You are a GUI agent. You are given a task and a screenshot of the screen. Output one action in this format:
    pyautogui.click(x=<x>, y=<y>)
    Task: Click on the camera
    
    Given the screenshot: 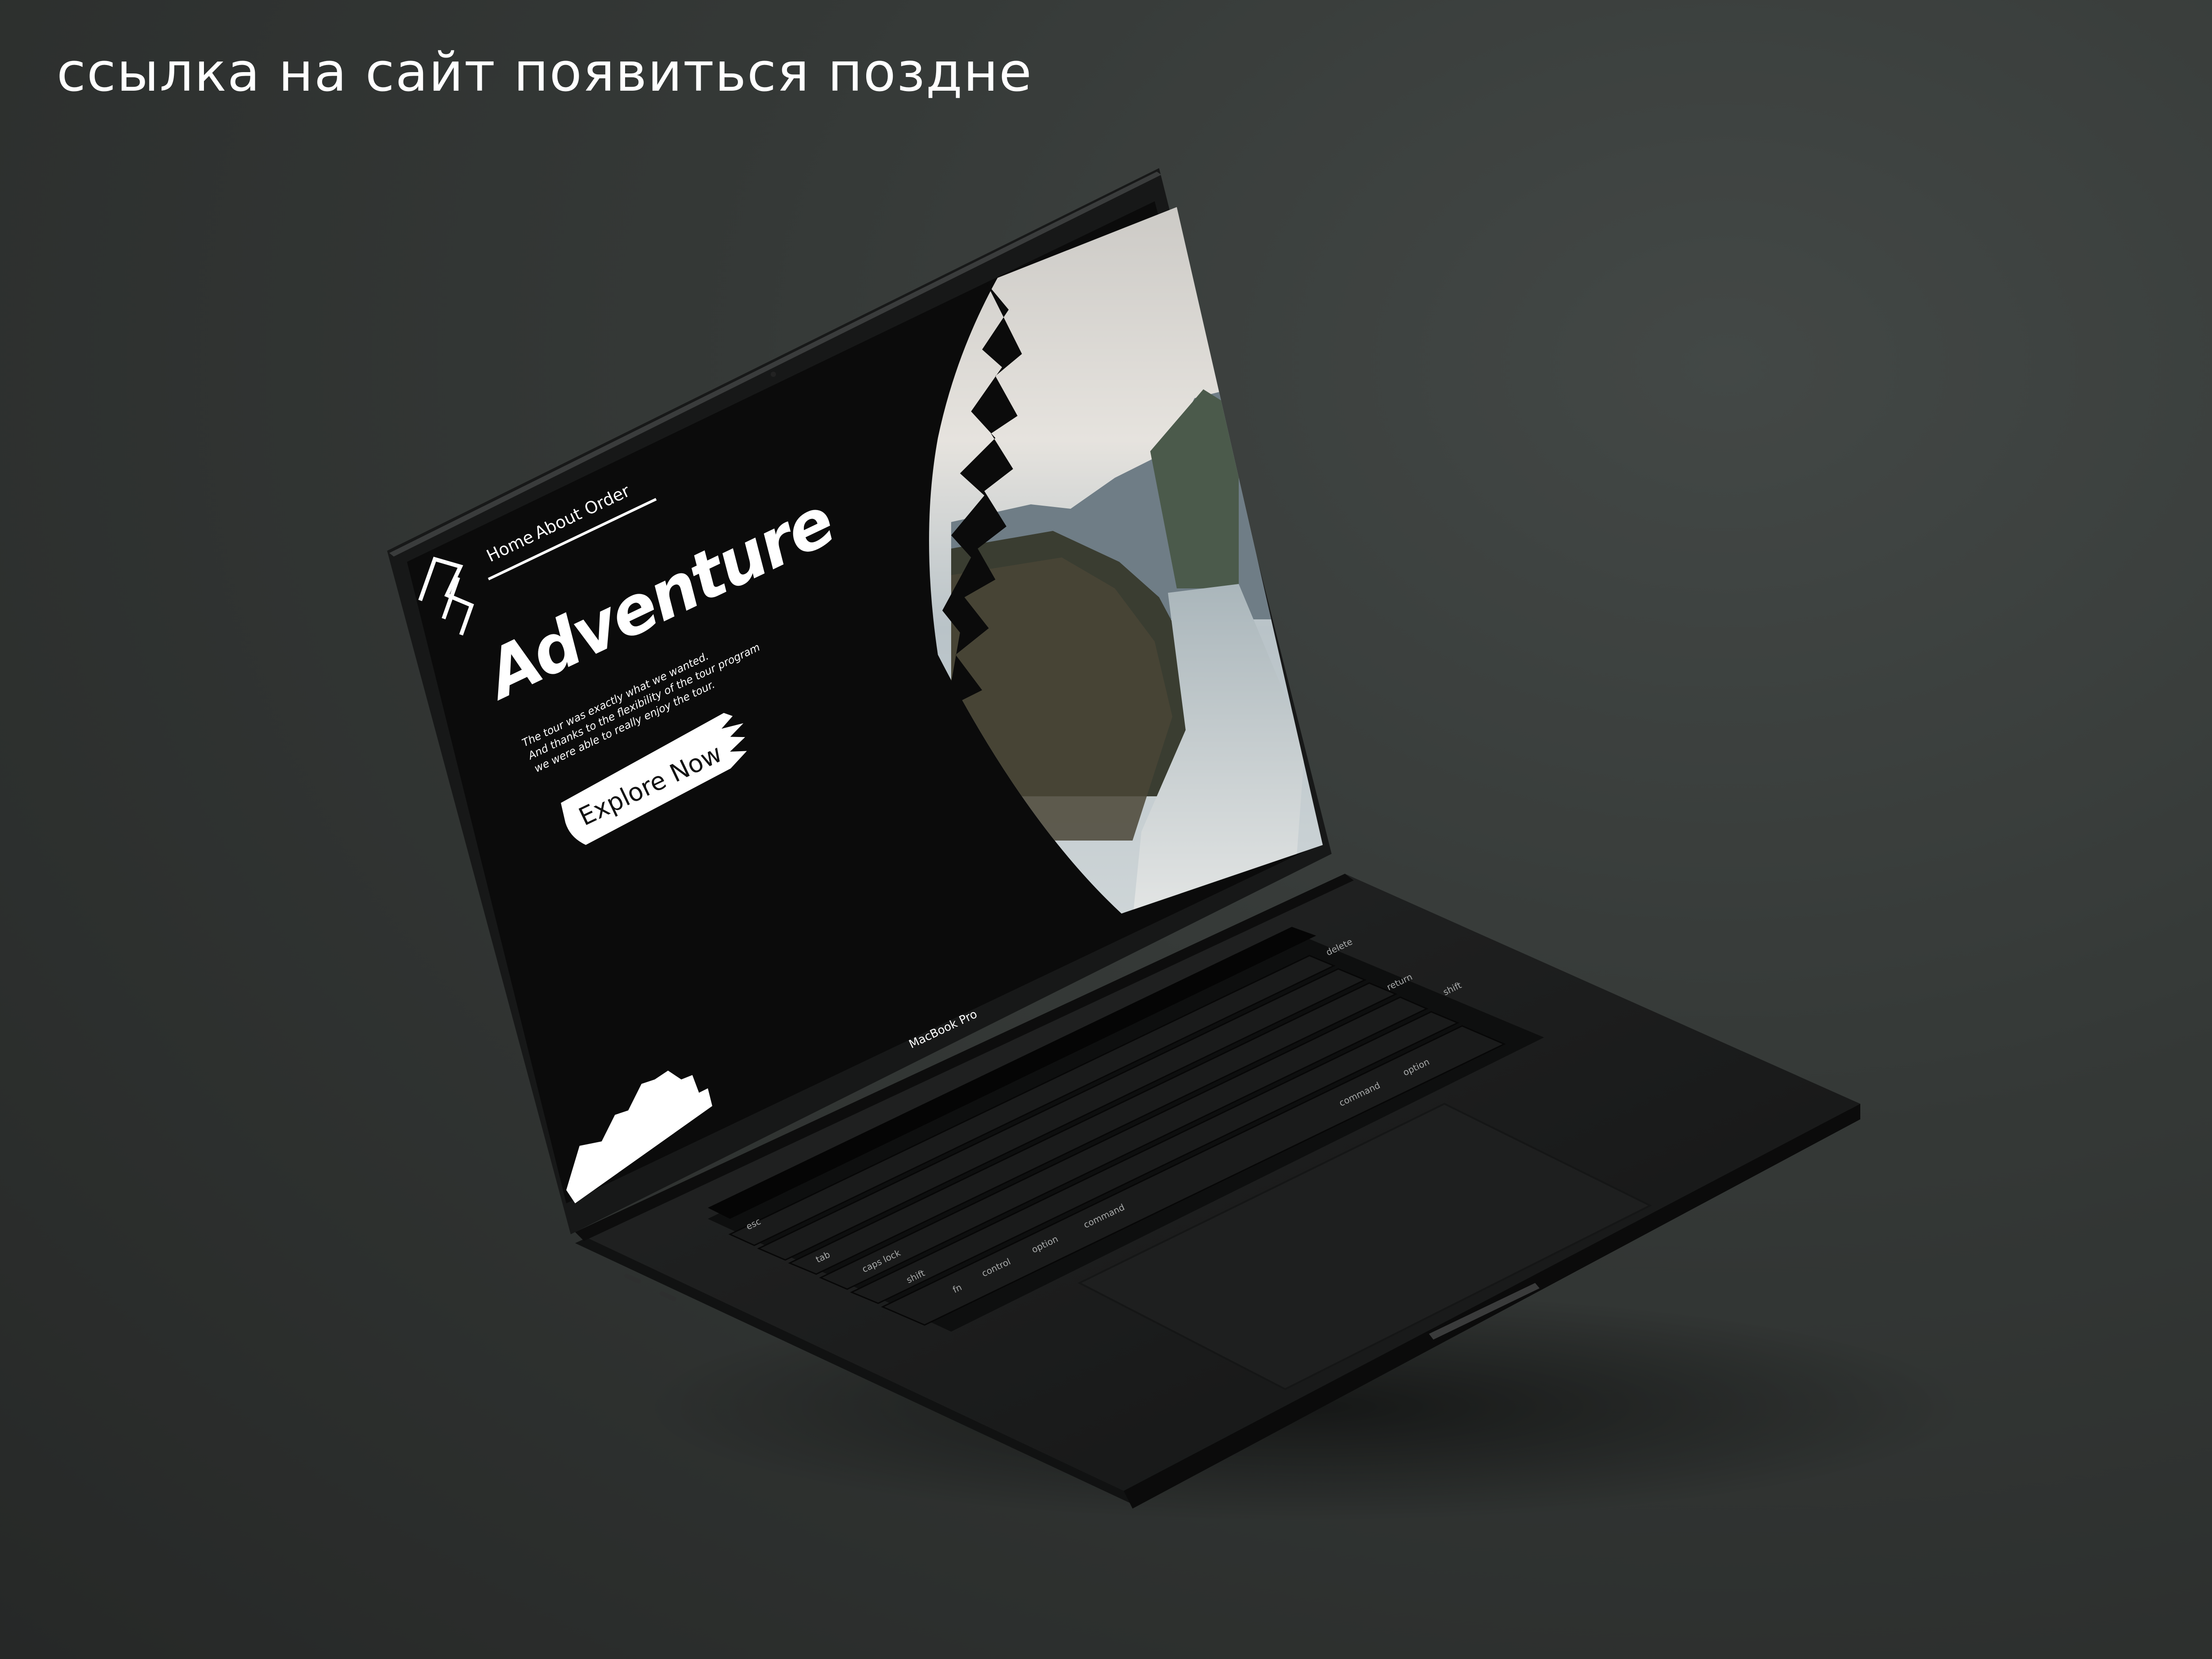 What is the action you would take?
    pyautogui.click(x=774, y=375)
    